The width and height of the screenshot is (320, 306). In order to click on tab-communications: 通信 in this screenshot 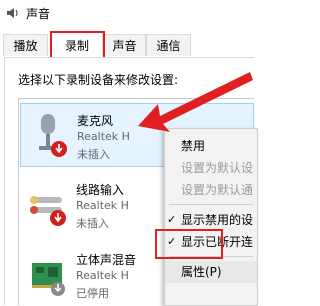, I will do `click(168, 45)`.